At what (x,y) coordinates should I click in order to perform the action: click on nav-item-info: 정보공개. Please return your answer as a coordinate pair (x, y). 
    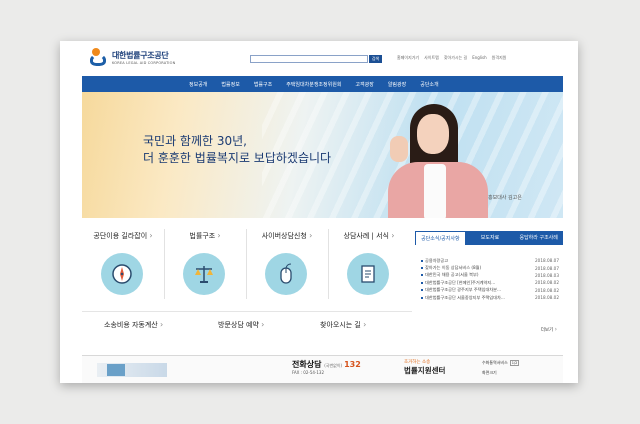
    Looking at the image, I should click on (198, 84).